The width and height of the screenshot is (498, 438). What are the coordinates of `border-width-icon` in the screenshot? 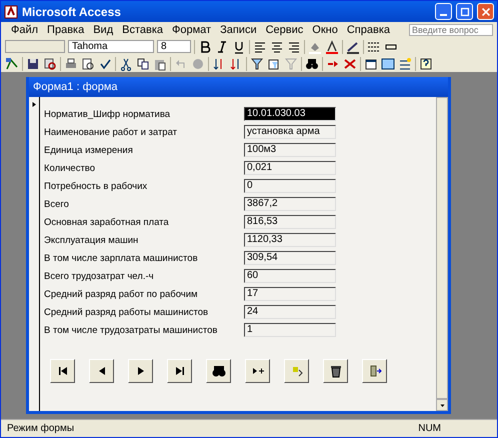 It's located at (374, 47).